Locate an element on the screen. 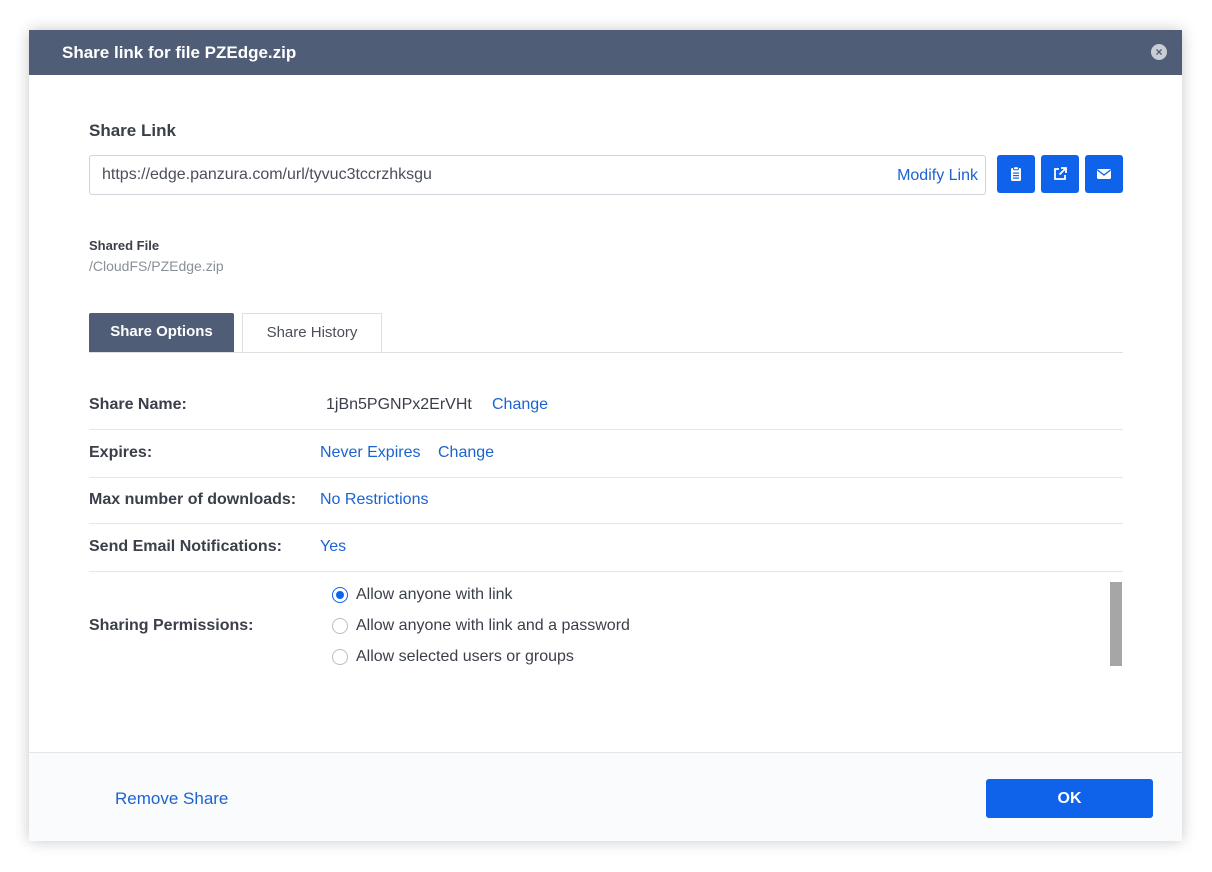 This screenshot has height=872, width=1212. share-link-input is located at coordinates (482, 175).